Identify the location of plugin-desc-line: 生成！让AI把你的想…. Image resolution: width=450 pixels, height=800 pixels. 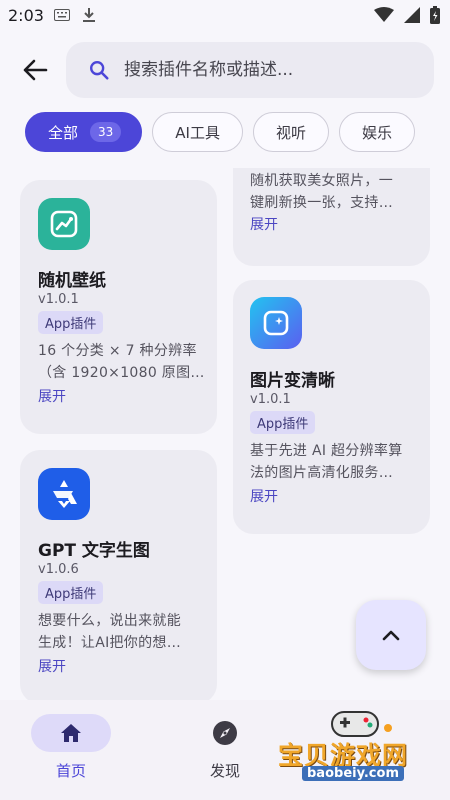
(110, 643).